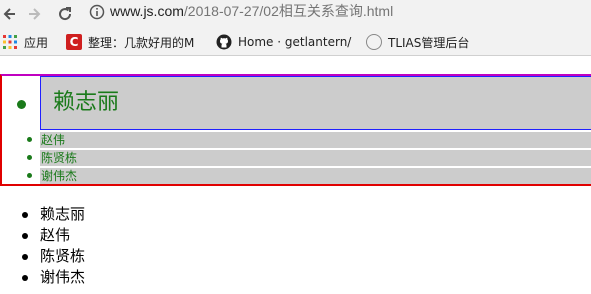 Image resolution: width=591 pixels, height=294 pixels. I want to click on plain-list-item-text: 谢伟杰, so click(63, 277).